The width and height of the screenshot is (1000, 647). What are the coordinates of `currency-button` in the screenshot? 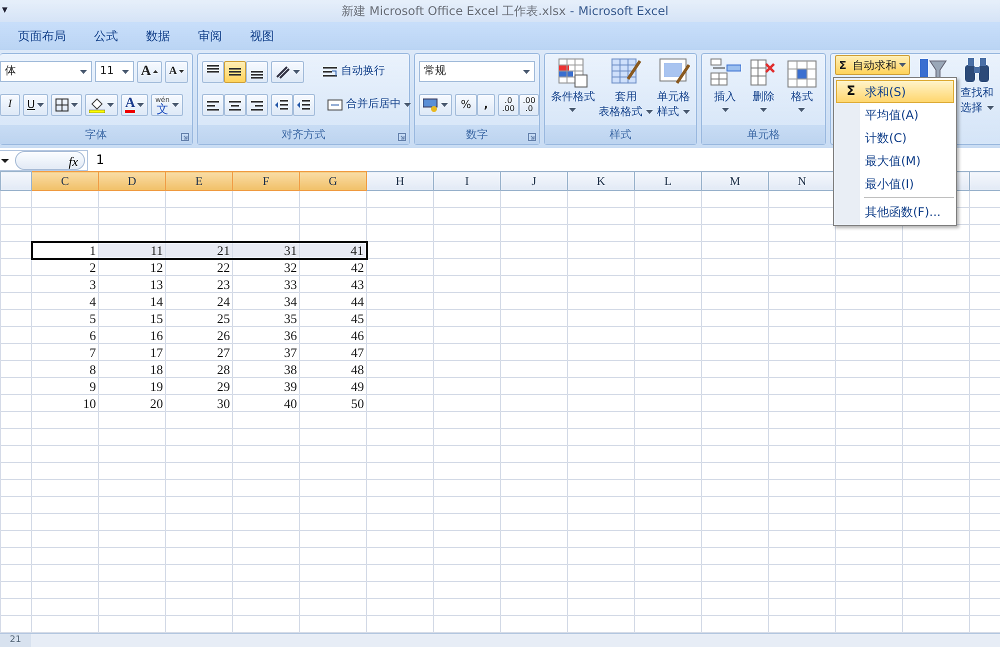 It's located at (435, 105).